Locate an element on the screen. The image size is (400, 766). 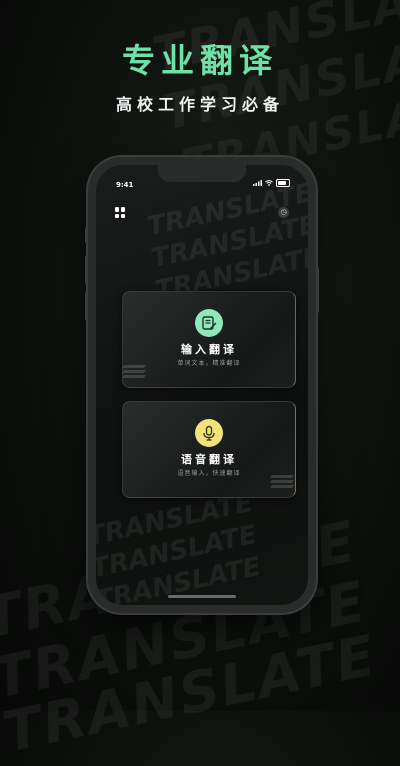
hero-subtitle: 高校工作学习必备 is located at coordinates (199, 104).